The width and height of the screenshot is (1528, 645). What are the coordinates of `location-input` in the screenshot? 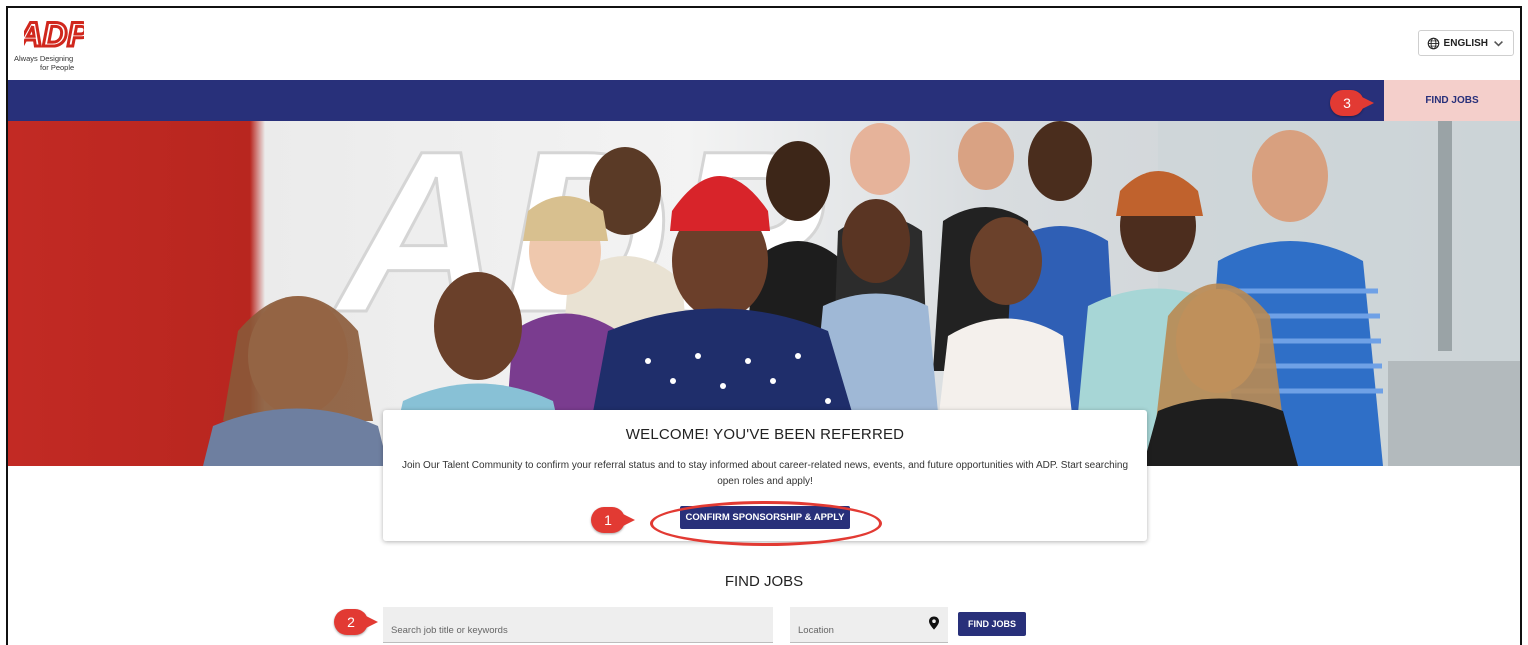 It's located at (869, 625).